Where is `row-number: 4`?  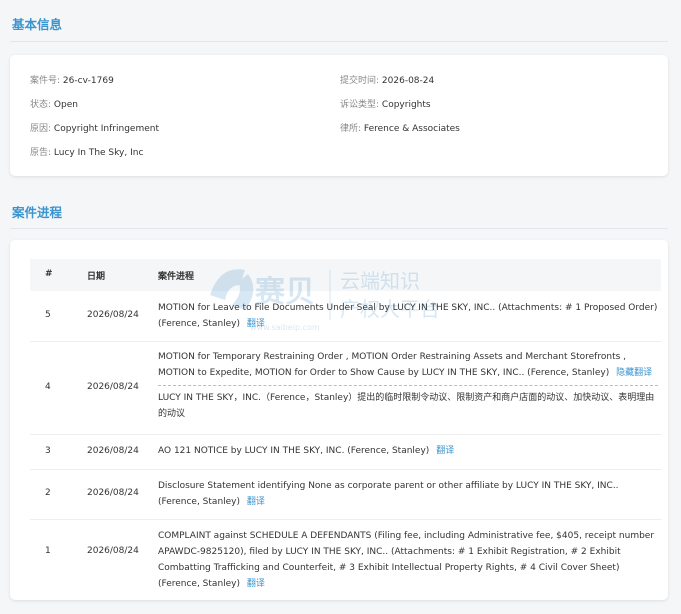 row-number: 4 is located at coordinates (48, 387).